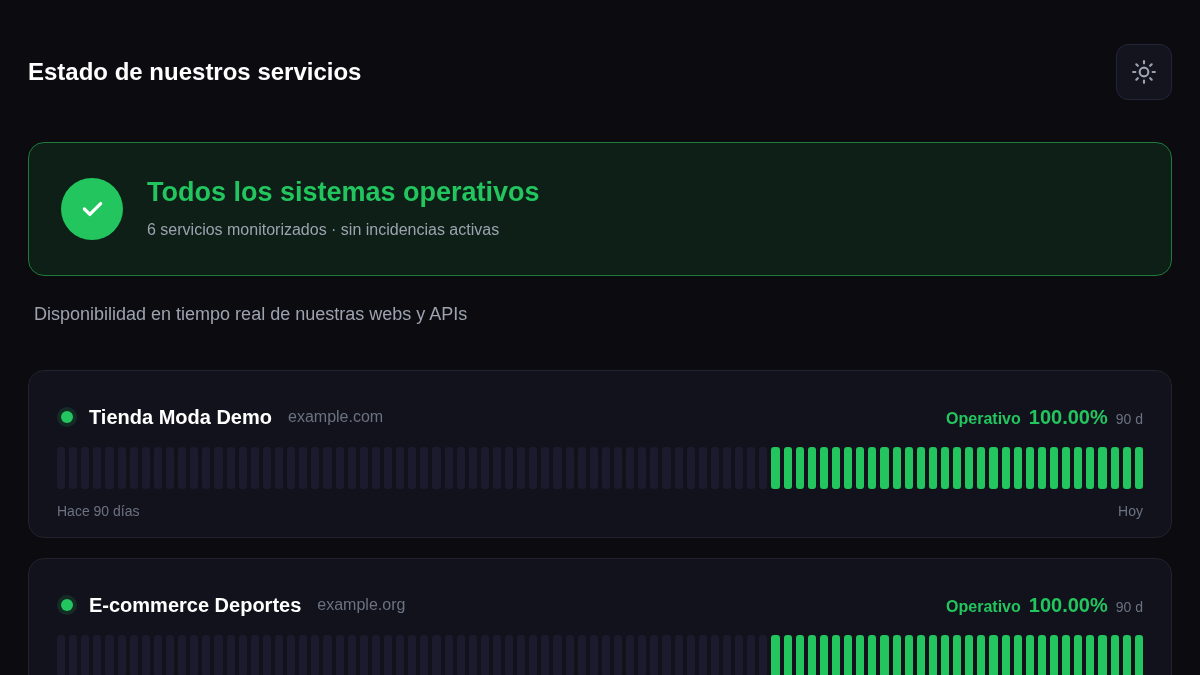  Describe the element at coordinates (98, 511) in the screenshot. I see `range-start-label: Hace 90 días` at that location.